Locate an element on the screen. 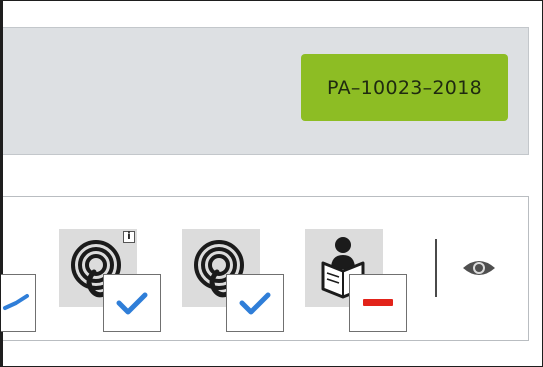 The height and width of the screenshot is (367, 543). minus-icon is located at coordinates (378, 302).